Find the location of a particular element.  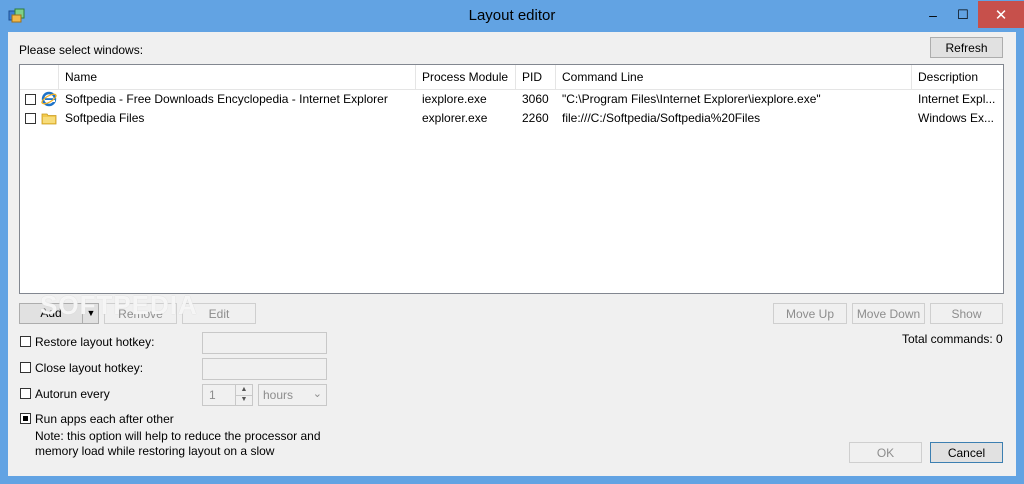

stepper-buttons: ▲ ▼ is located at coordinates (243, 395).